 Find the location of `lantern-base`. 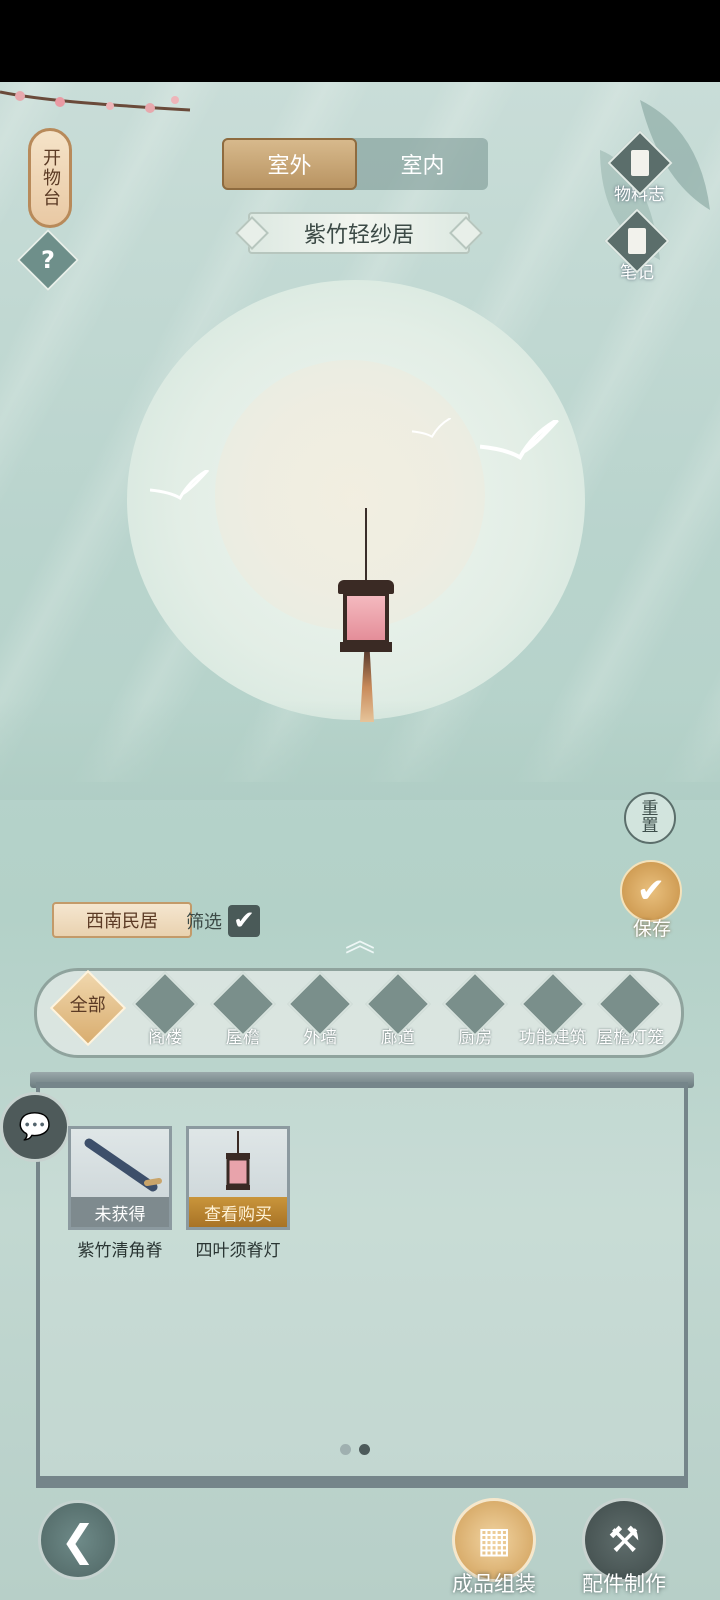

lantern-base is located at coordinates (366, 647).